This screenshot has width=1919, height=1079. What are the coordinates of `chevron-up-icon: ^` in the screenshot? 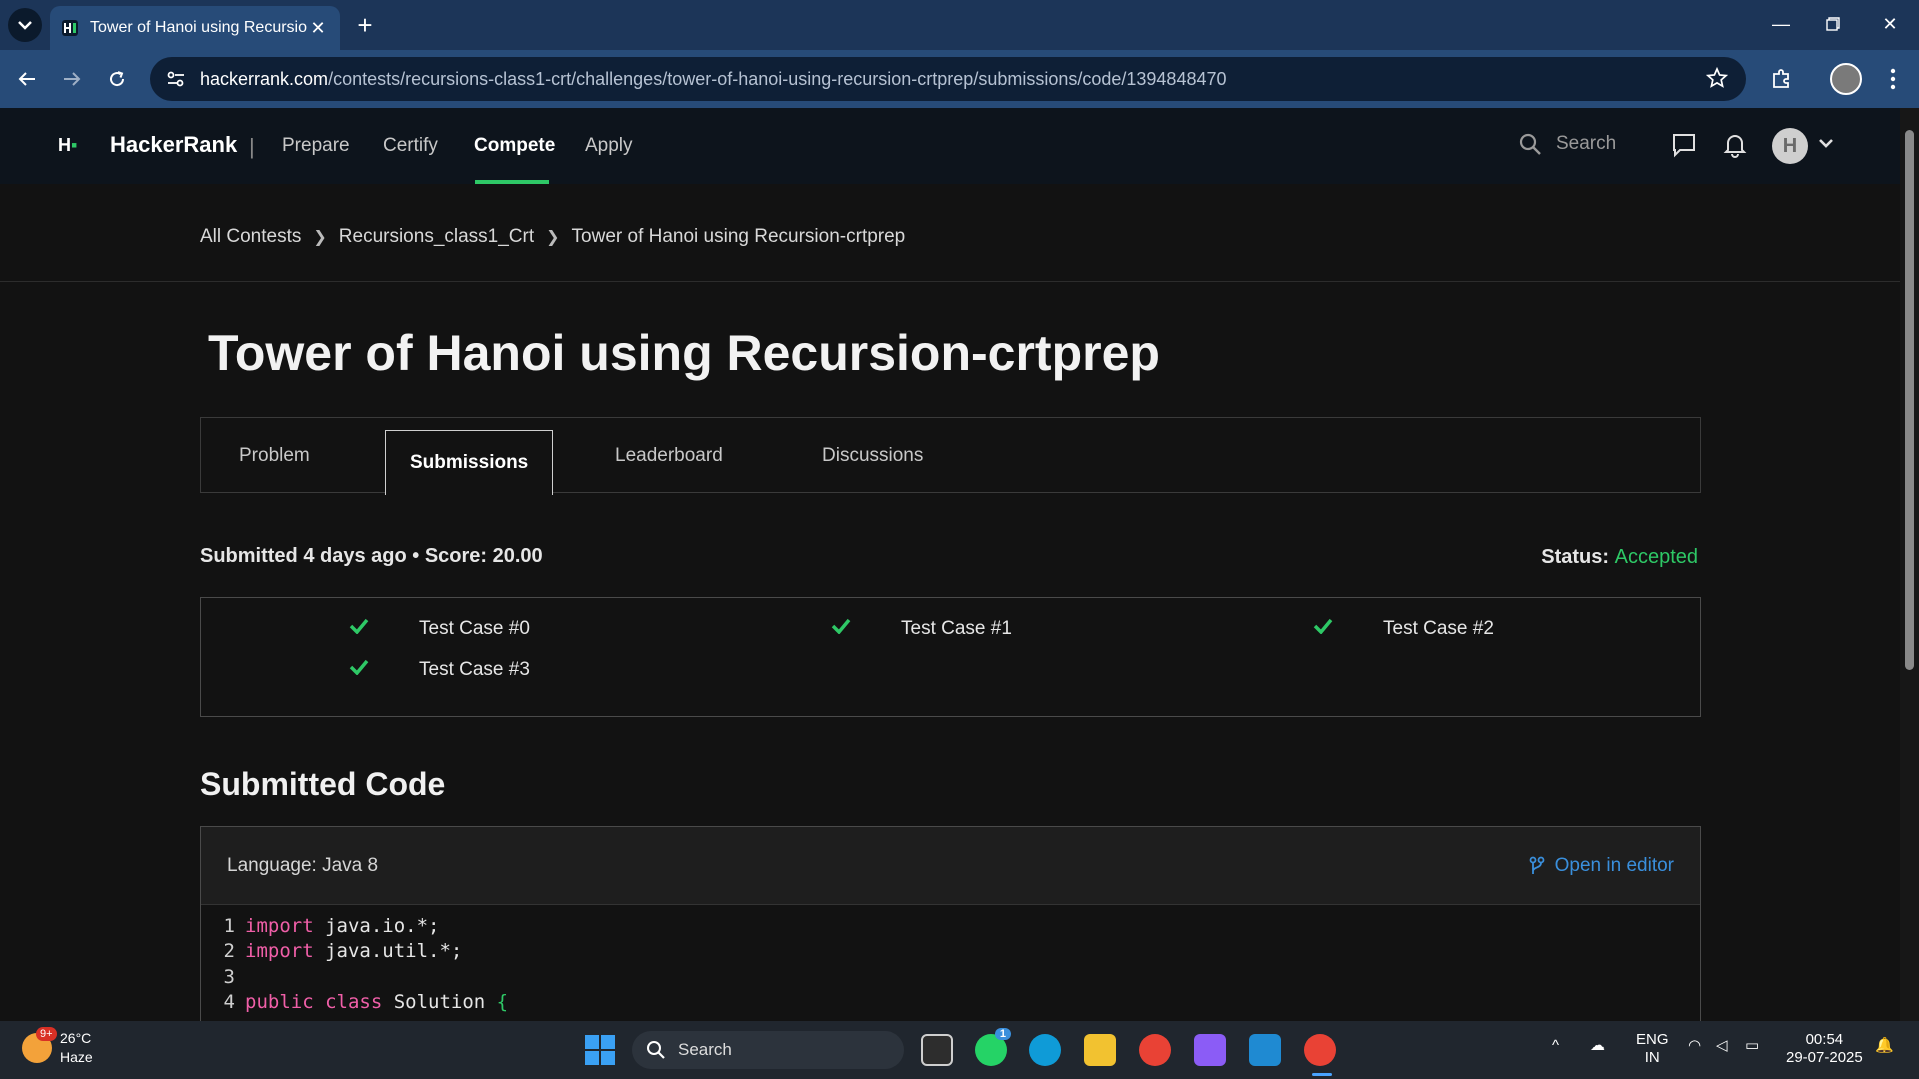 It's located at (1555, 1046).